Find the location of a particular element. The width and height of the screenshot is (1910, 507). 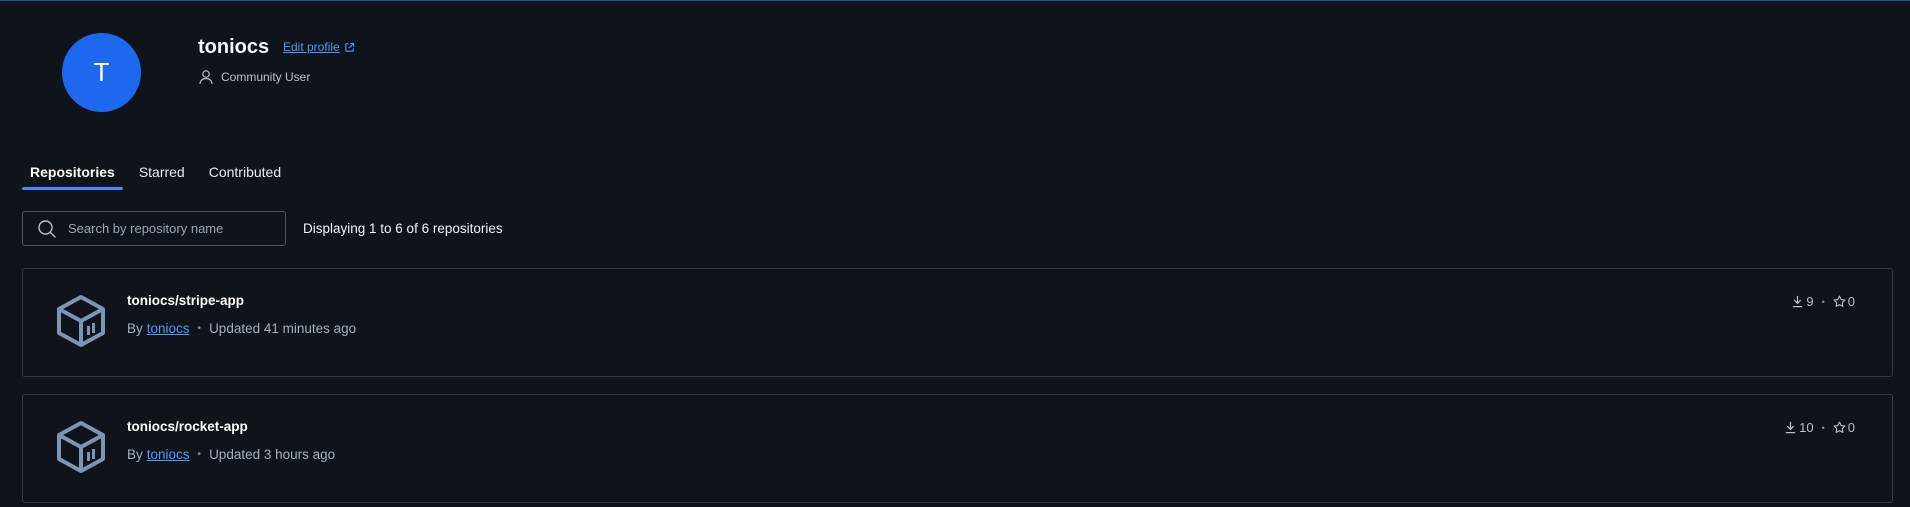

edit-profile-link: Edit profile is located at coordinates (319, 47).